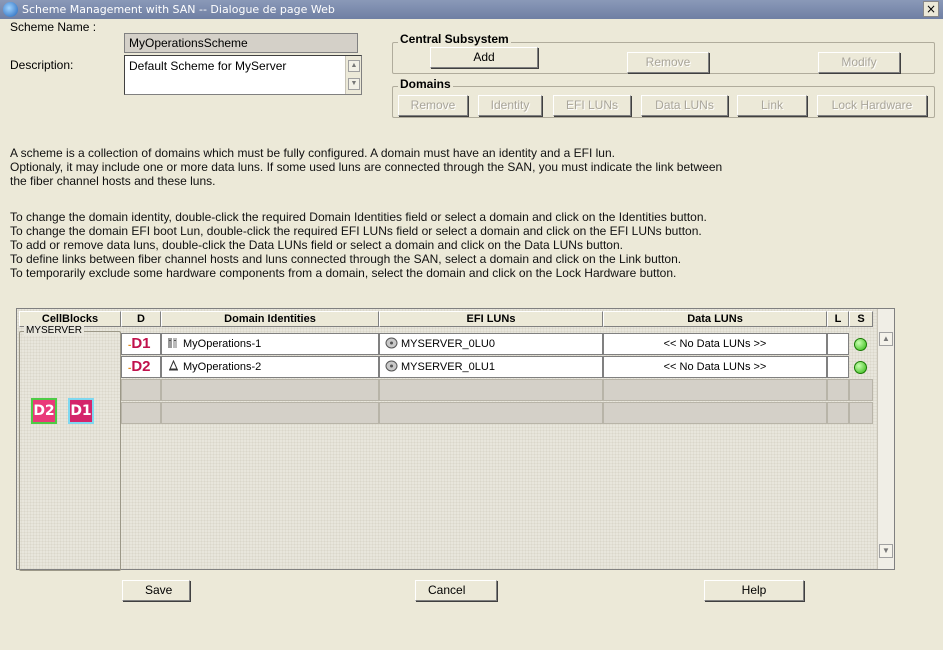 This screenshot has height=650, width=943. I want to click on scheme-name-field: MyOperationsScheme, so click(241, 43).